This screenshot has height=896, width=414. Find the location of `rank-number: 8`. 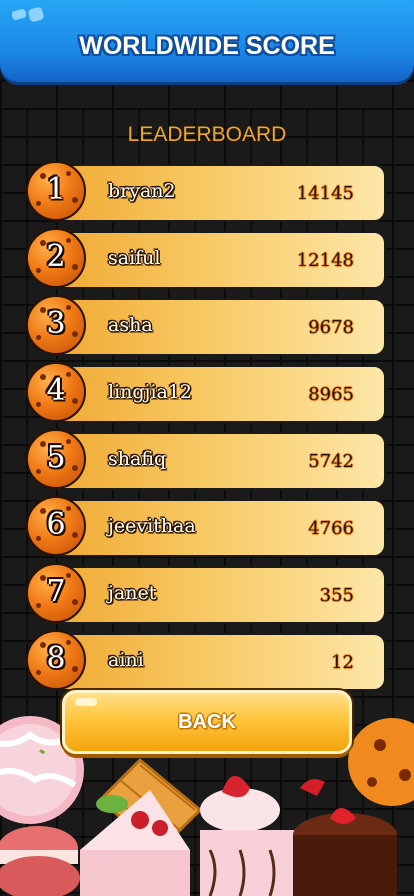

rank-number: 8 is located at coordinates (56, 658).